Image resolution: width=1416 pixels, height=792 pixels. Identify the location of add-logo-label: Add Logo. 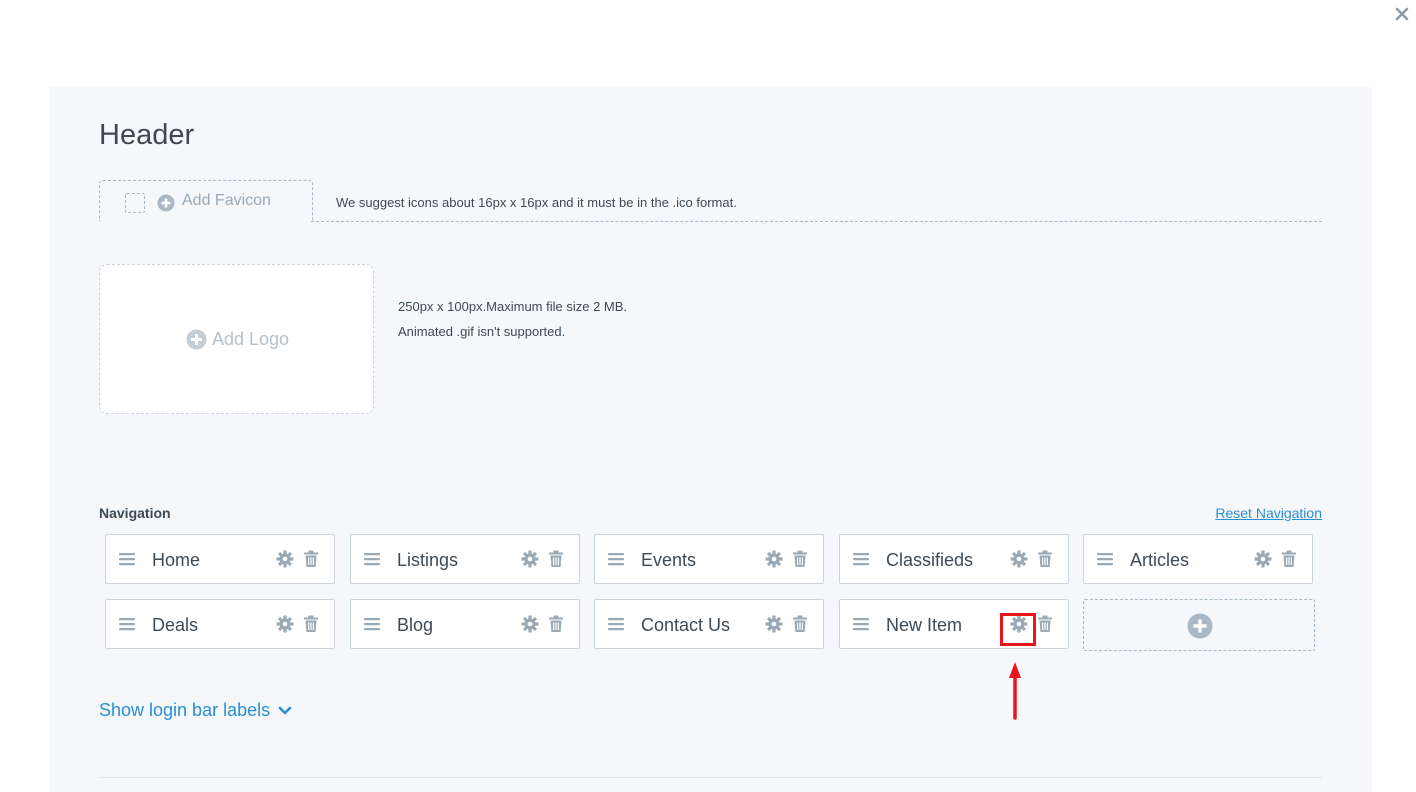
(251, 339).